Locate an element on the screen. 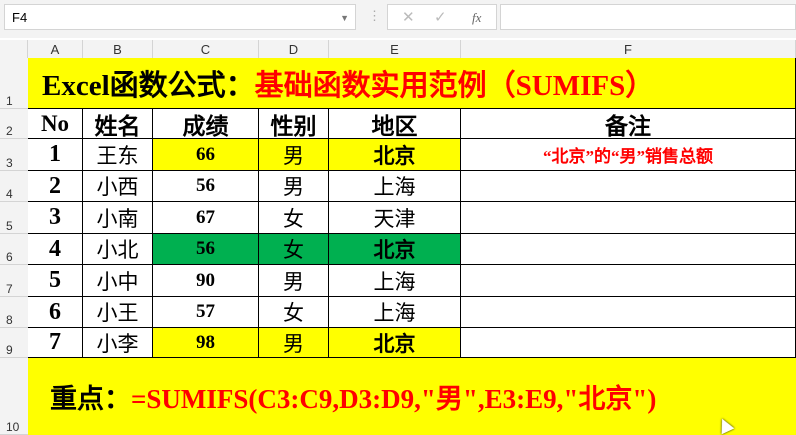 Image resolution: width=796 pixels, height=435 pixels. table-cell: 5 is located at coordinates (55, 281).